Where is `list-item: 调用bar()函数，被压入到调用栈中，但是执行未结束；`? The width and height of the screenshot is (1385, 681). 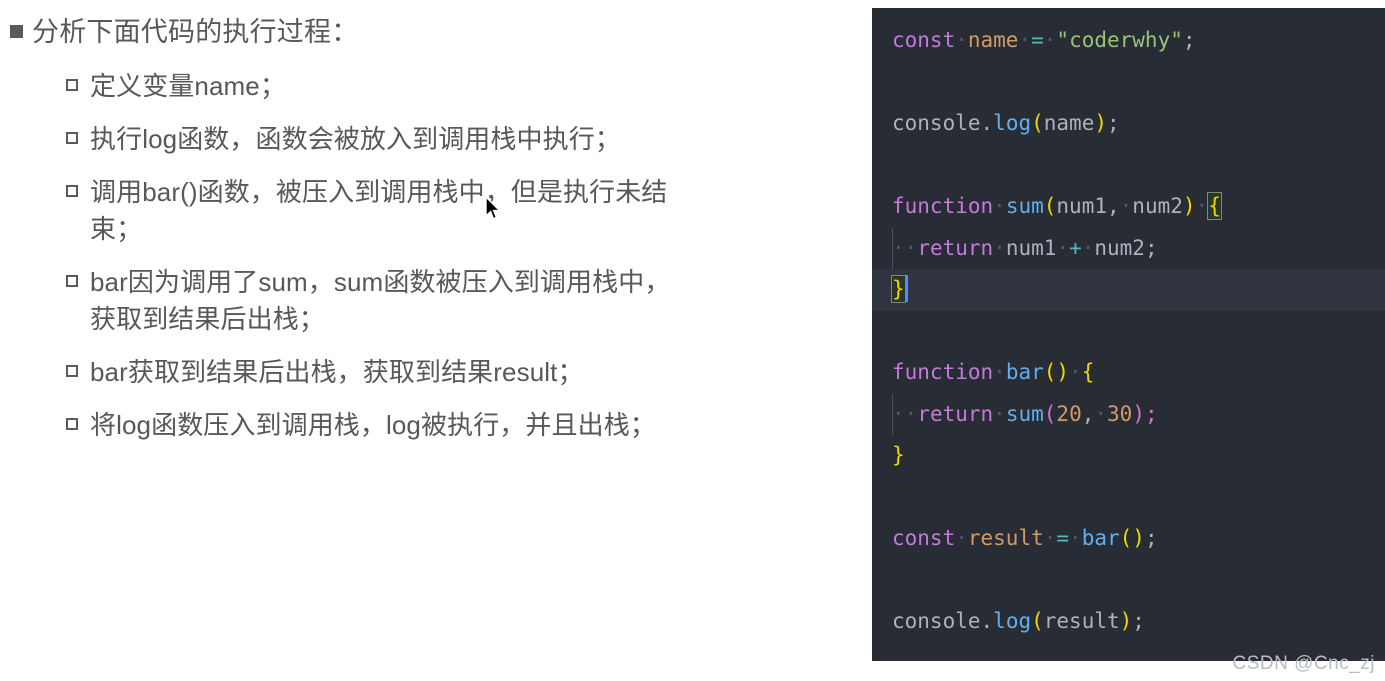
list-item: 调用bar()函数，被压入到调用栈中，但是执行未结束； is located at coordinates (469, 211).